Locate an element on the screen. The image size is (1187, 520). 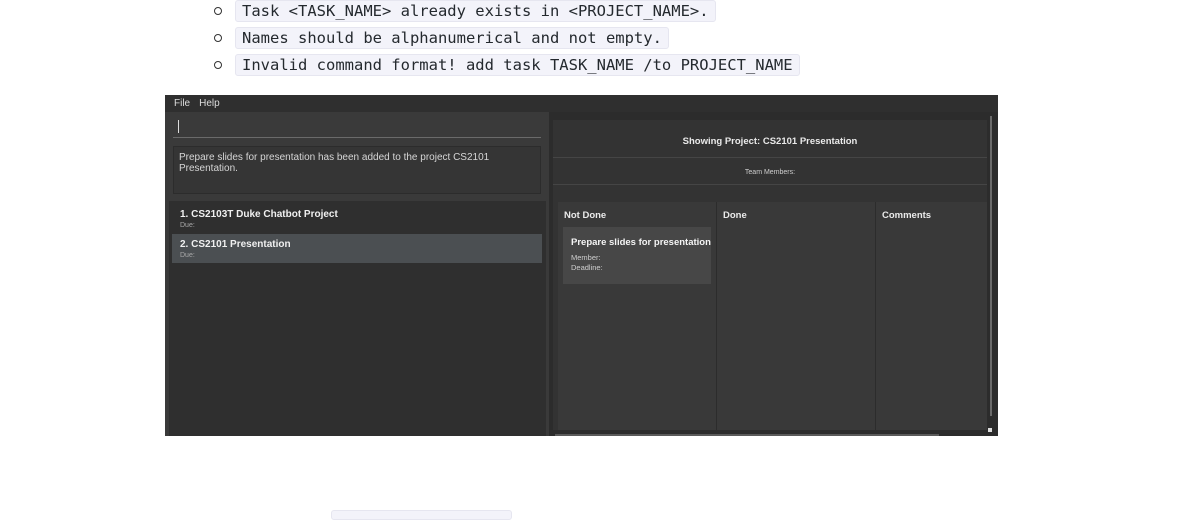
command-input is located at coordinates (357, 127).